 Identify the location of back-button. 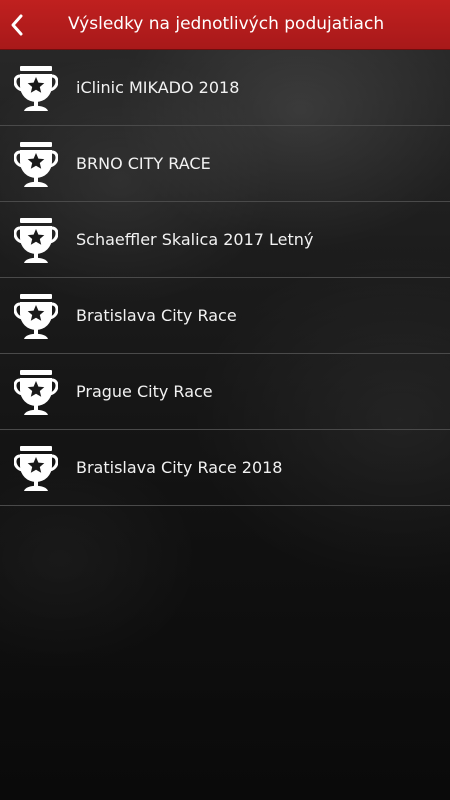
(17, 25).